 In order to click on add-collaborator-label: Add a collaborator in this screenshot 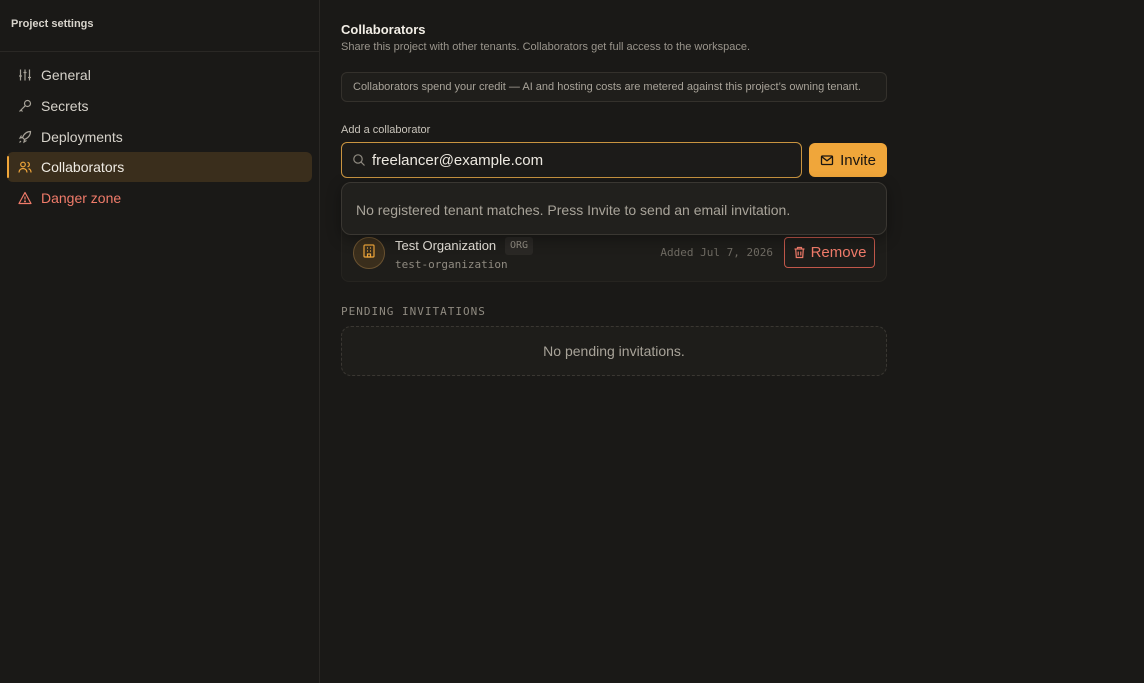, I will do `click(386, 130)`.